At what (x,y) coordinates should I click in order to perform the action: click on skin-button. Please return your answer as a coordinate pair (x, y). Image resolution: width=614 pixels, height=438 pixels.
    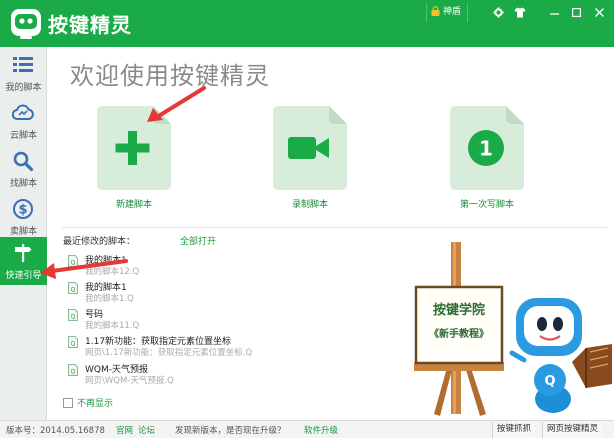
    Looking at the image, I should click on (520, 12).